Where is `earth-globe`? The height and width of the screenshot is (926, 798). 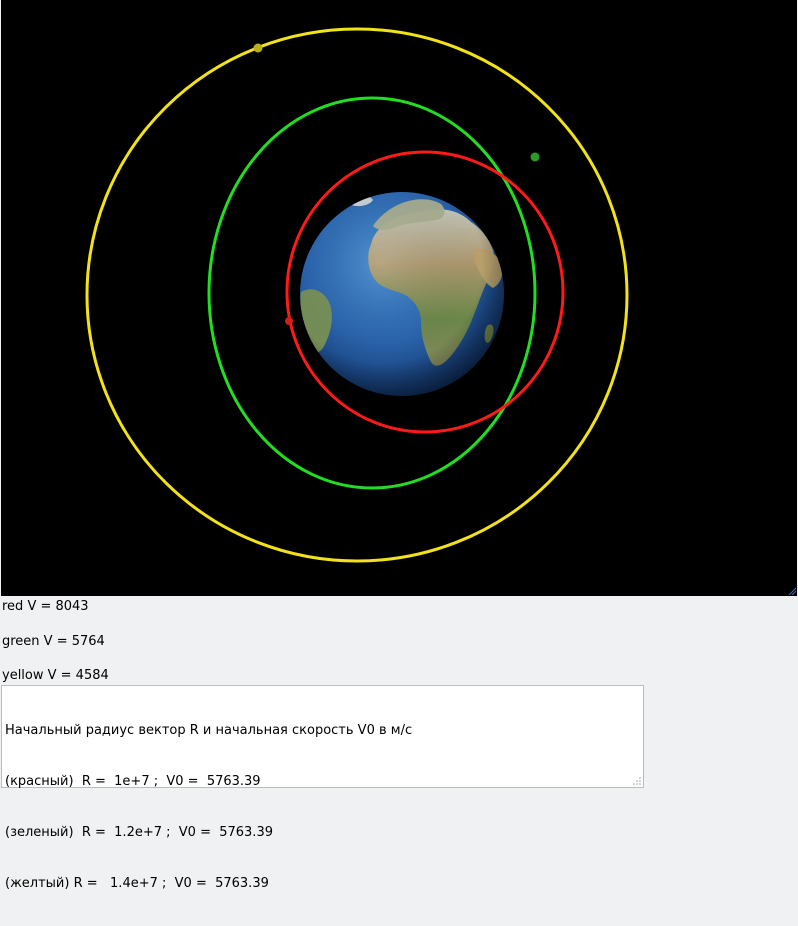 earth-globe is located at coordinates (402, 294).